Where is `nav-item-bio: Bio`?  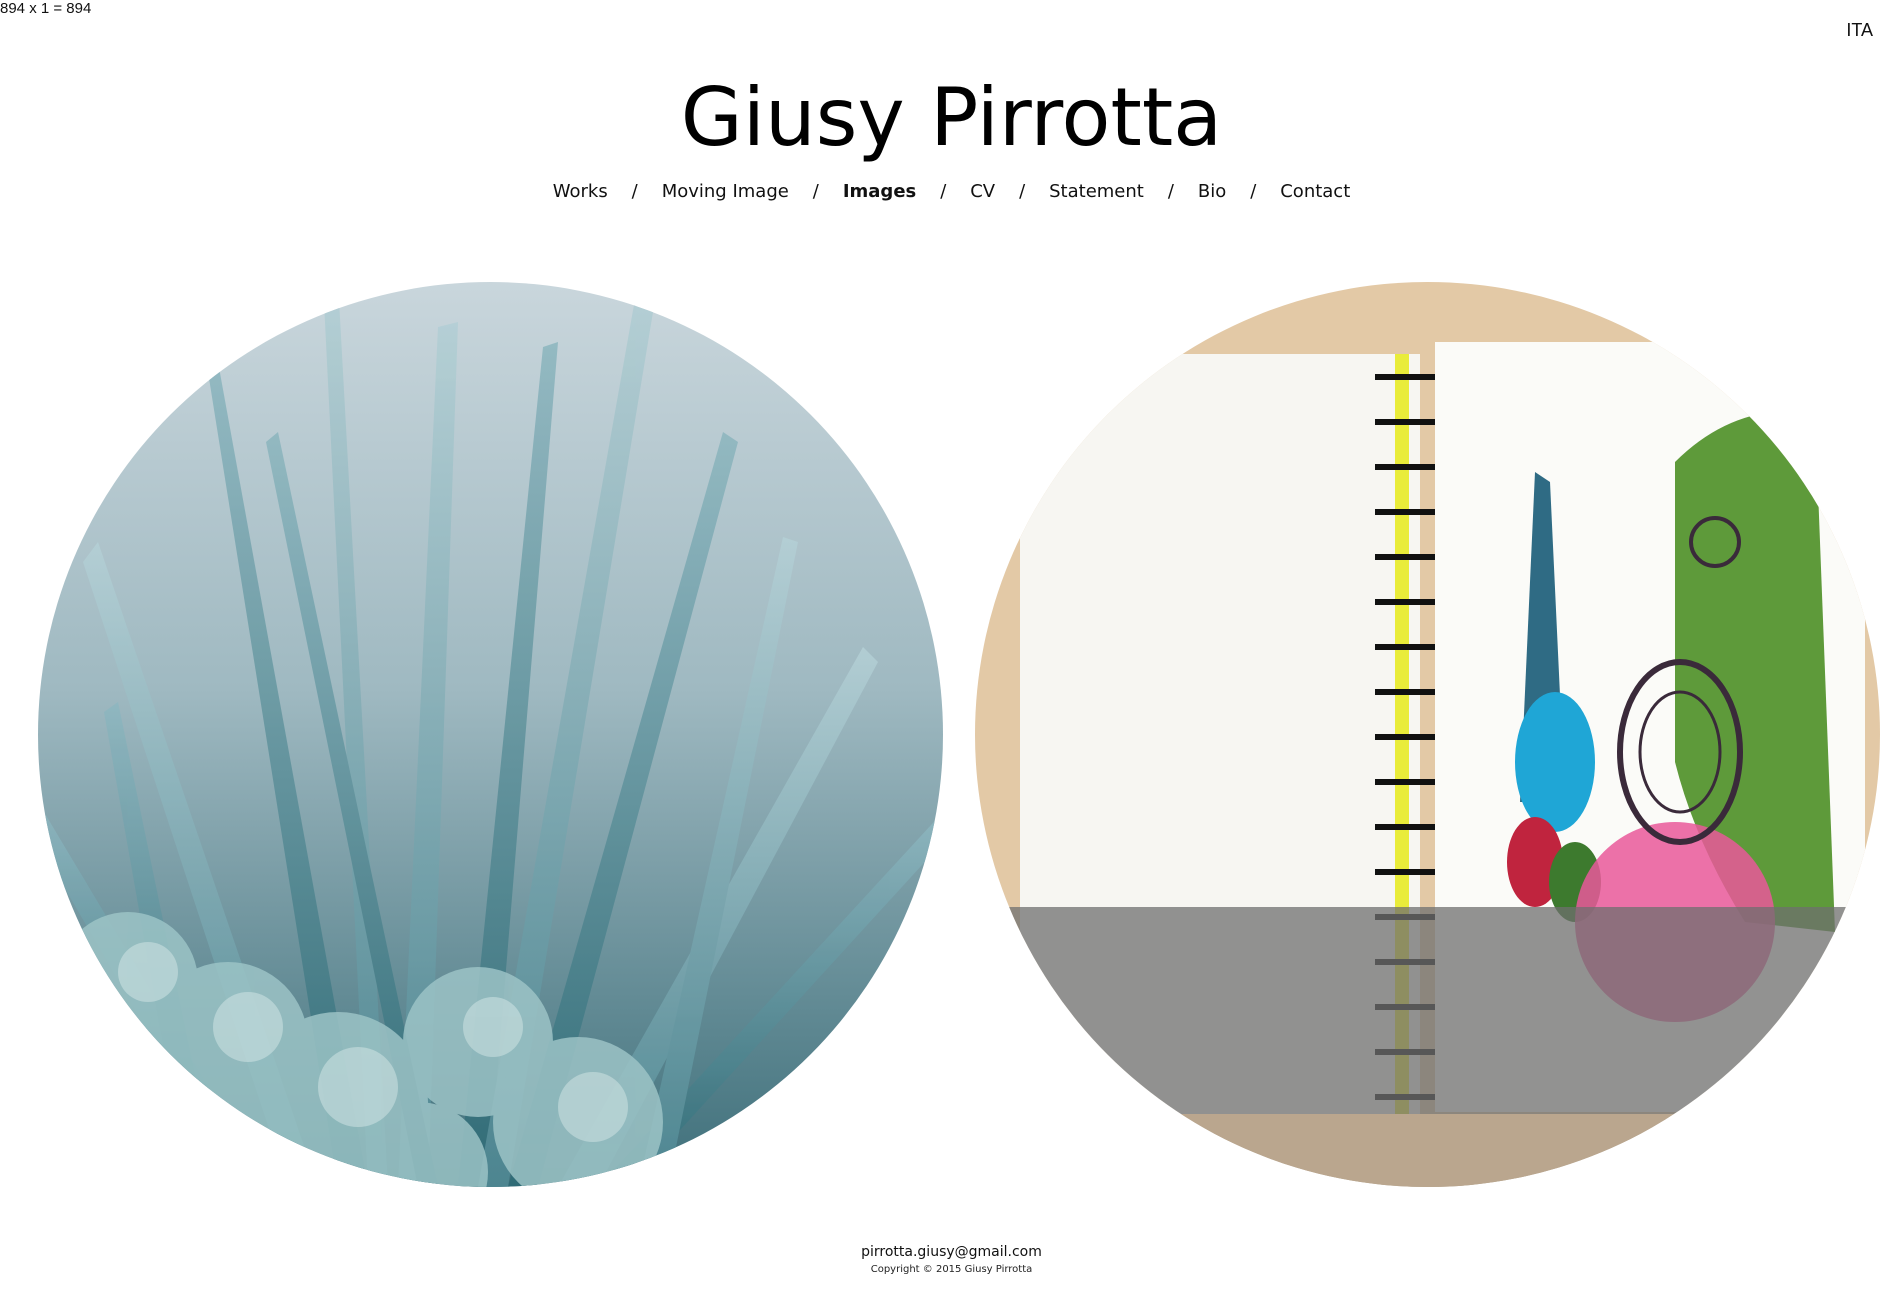
nav-item-bio: Bio is located at coordinates (1212, 192).